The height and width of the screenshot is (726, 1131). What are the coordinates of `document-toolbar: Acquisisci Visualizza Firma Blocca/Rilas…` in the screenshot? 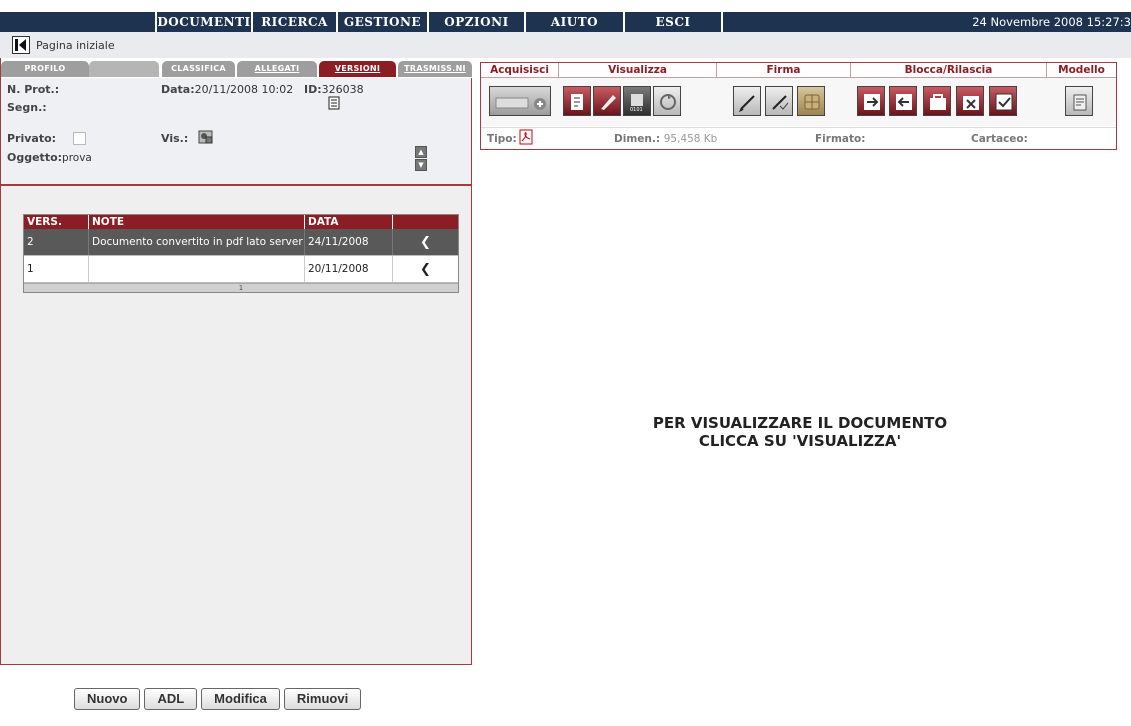 It's located at (798, 106).